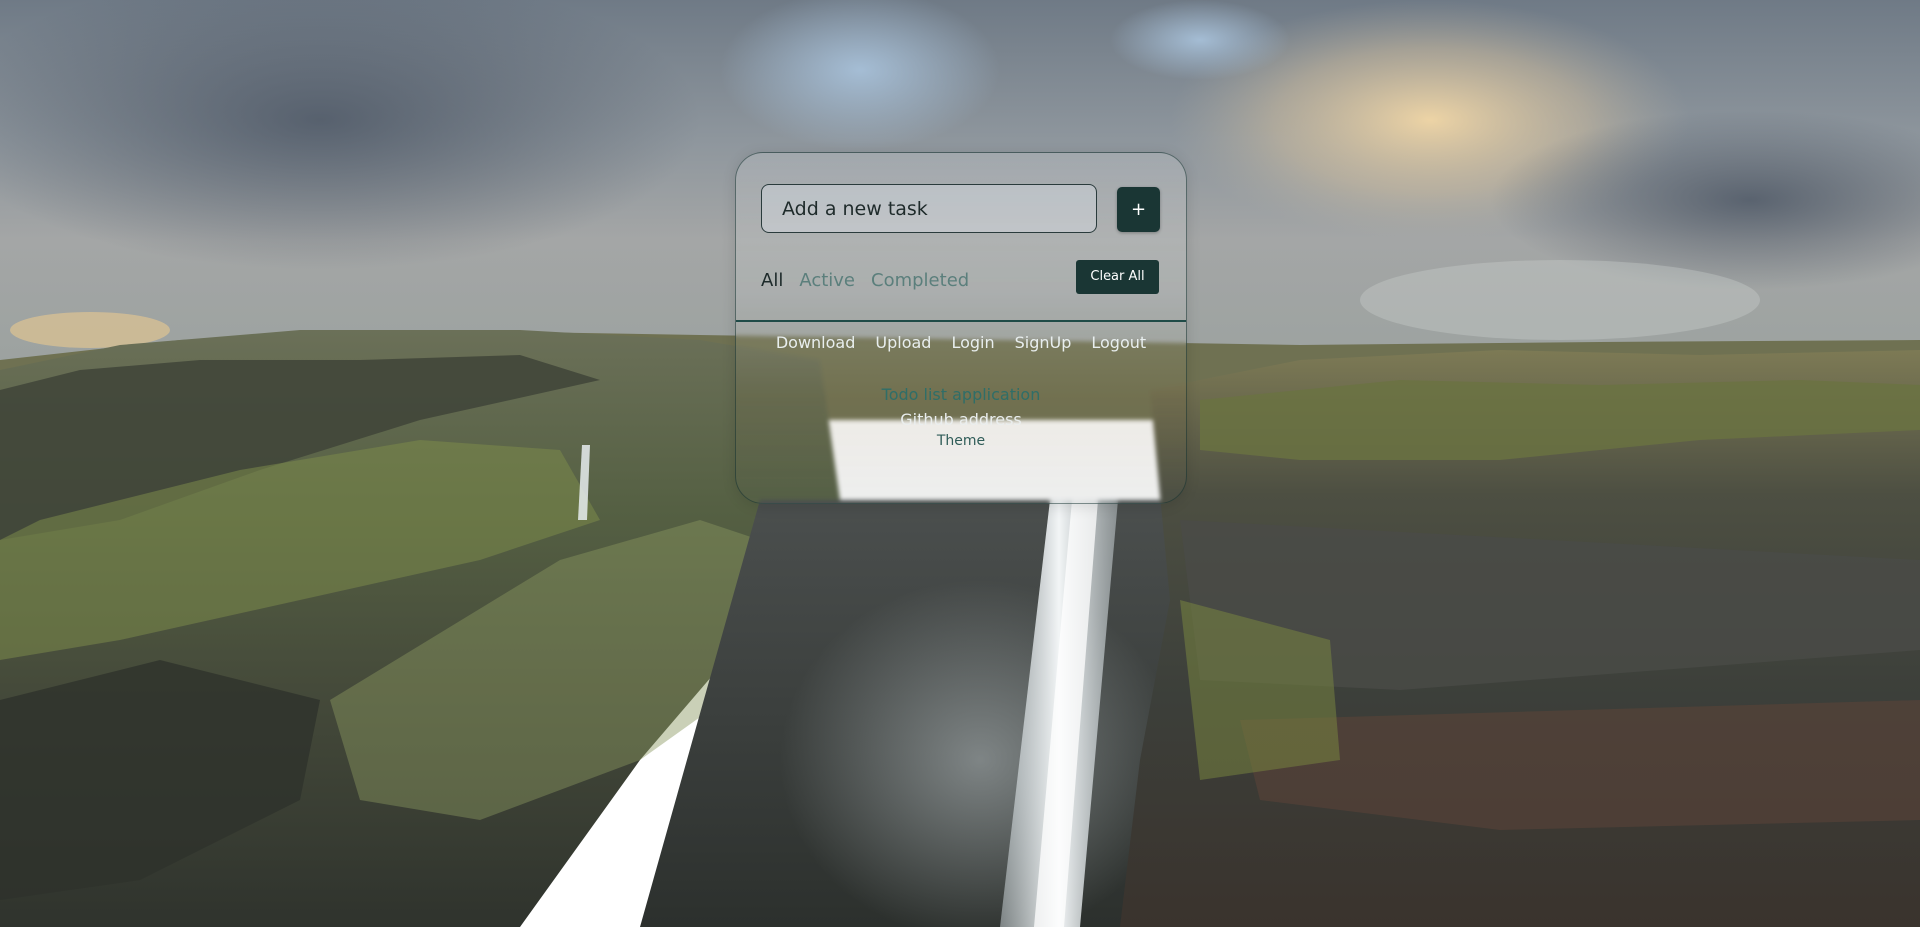  Describe the element at coordinates (903, 342) in the screenshot. I see `nav-link-upload: Upload` at that location.